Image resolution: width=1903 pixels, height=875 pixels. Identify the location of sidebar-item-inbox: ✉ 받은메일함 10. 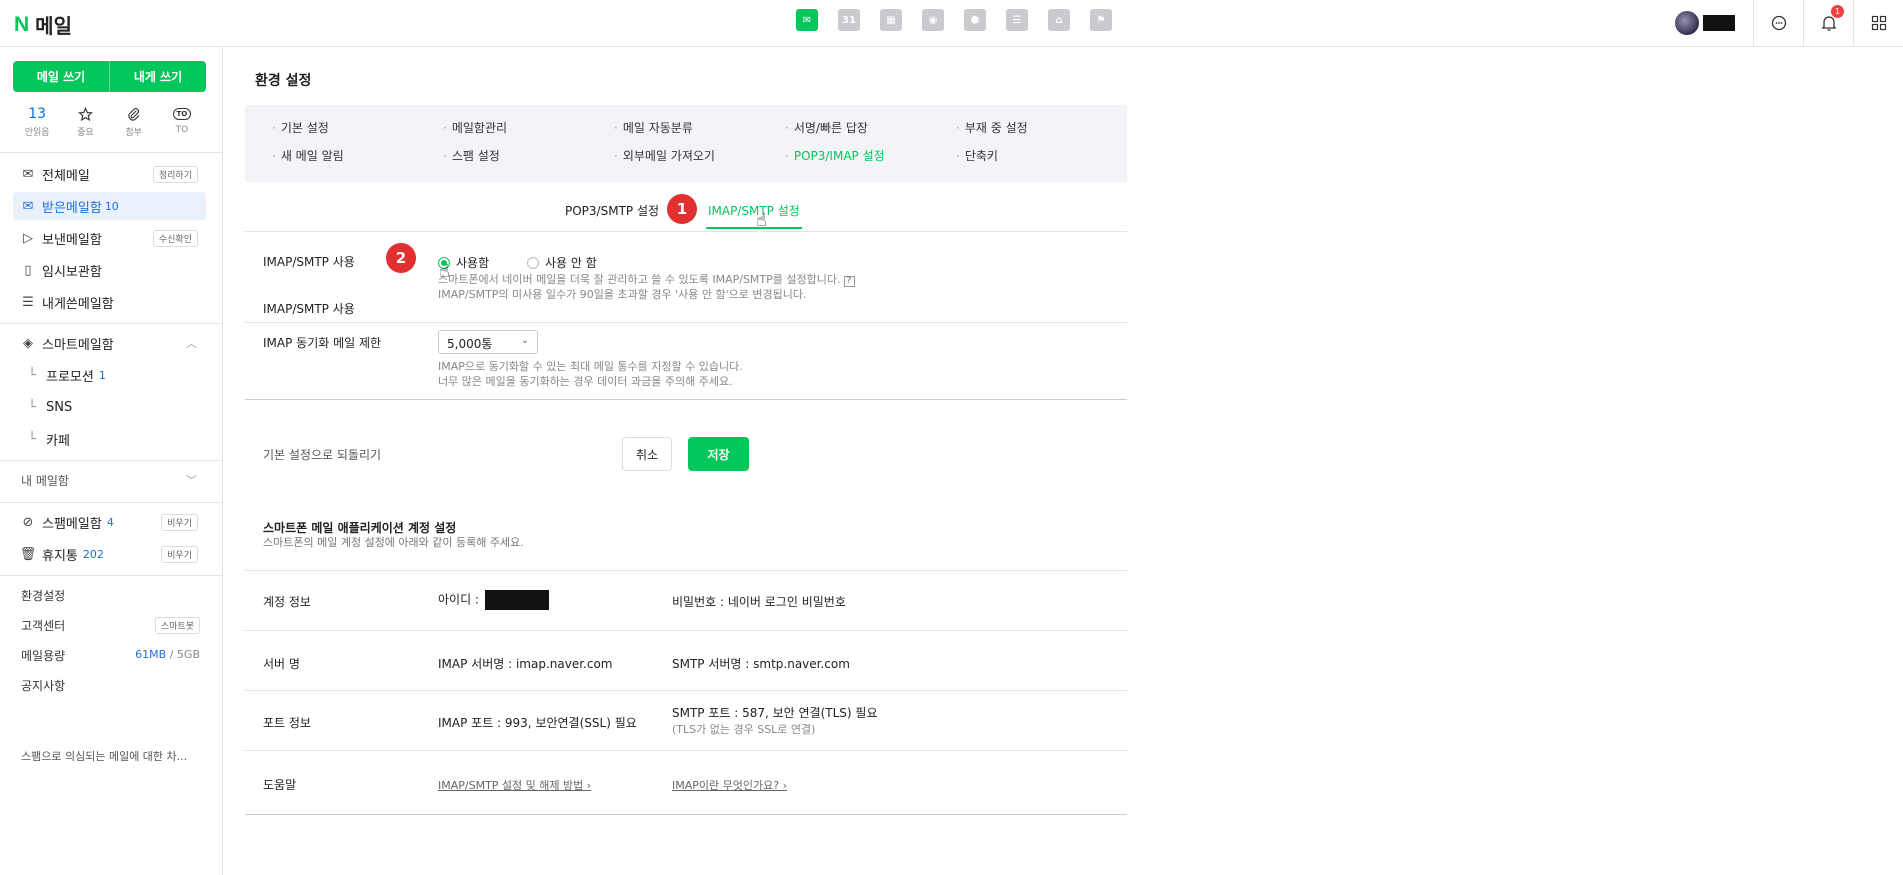
(109, 206).